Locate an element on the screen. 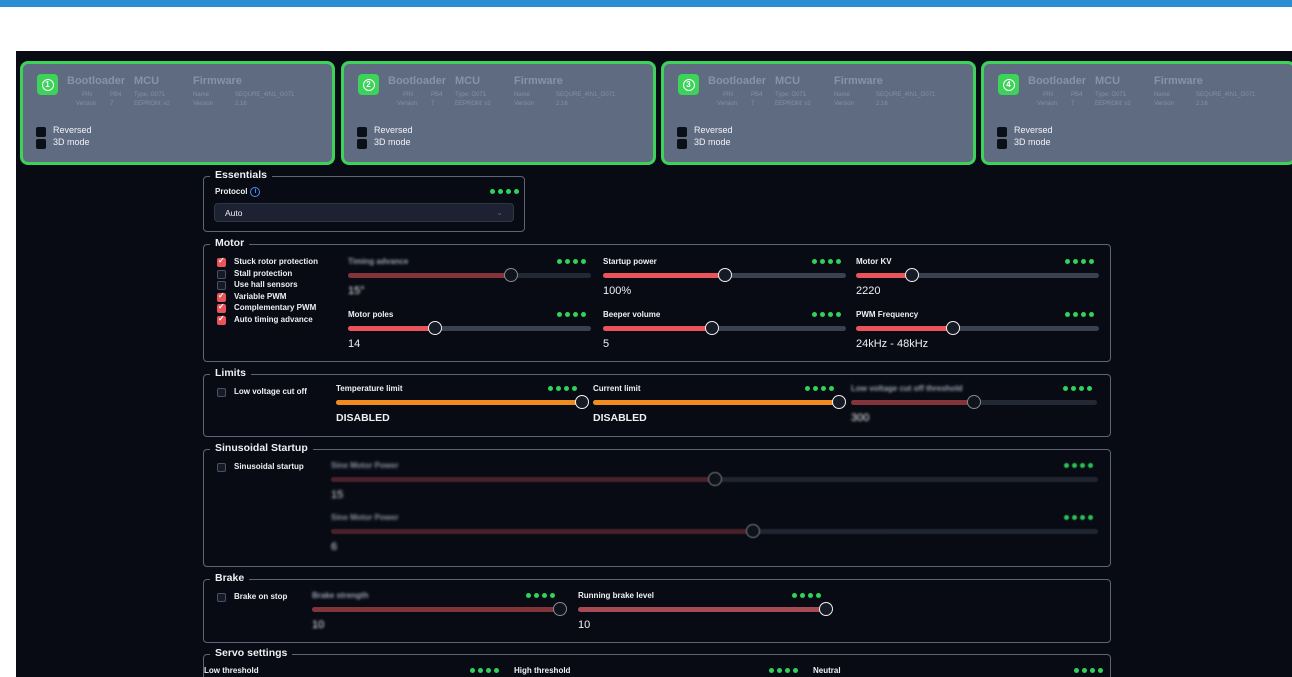  esc-number: 1 is located at coordinates (47, 84).